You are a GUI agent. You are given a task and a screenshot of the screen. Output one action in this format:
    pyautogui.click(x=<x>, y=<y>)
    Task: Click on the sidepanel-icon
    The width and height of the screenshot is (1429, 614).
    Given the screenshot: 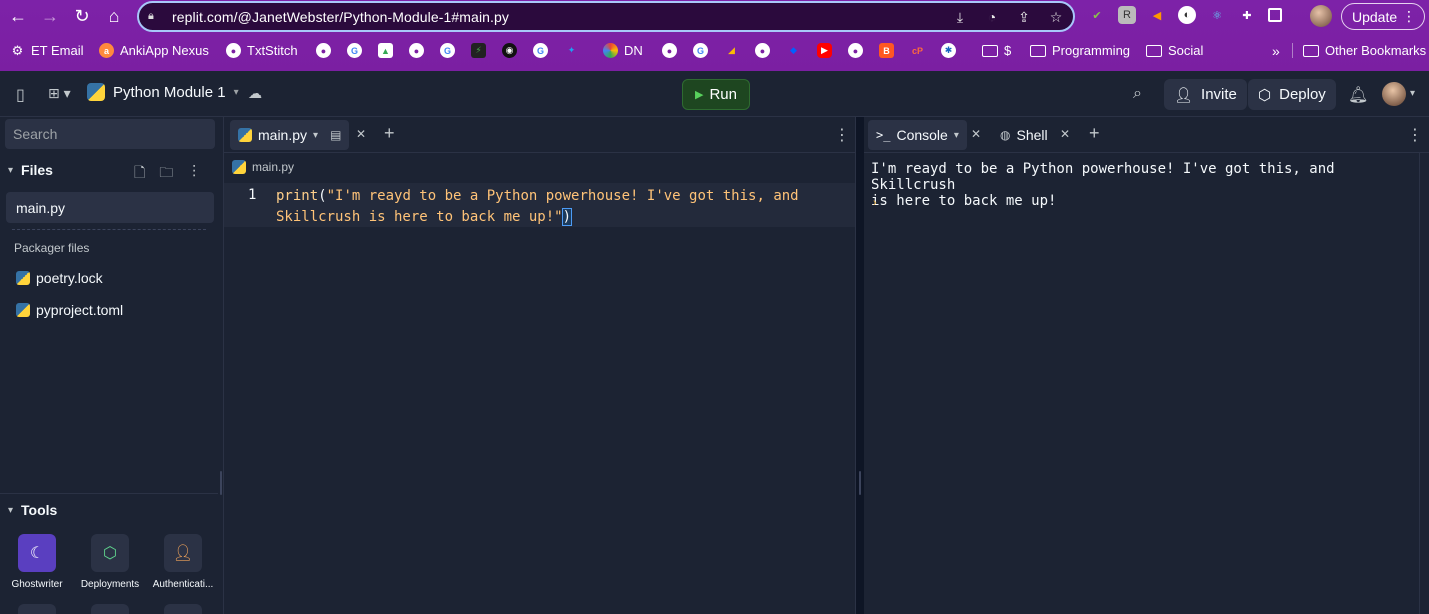 What is the action you would take?
    pyautogui.click(x=1275, y=15)
    